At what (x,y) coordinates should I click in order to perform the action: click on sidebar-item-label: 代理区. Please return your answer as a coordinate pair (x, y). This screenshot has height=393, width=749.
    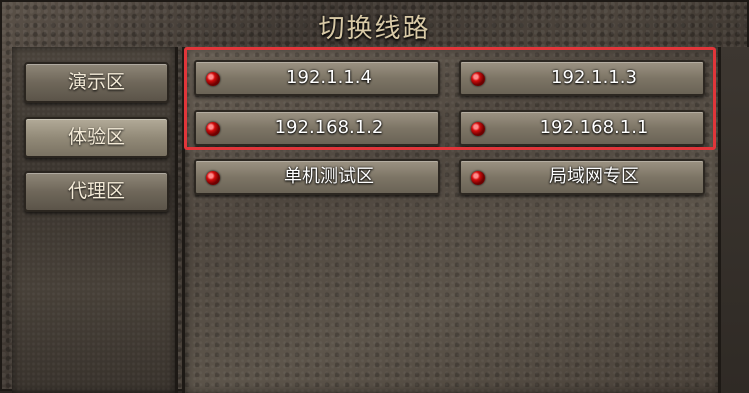
    Looking at the image, I should click on (96, 191).